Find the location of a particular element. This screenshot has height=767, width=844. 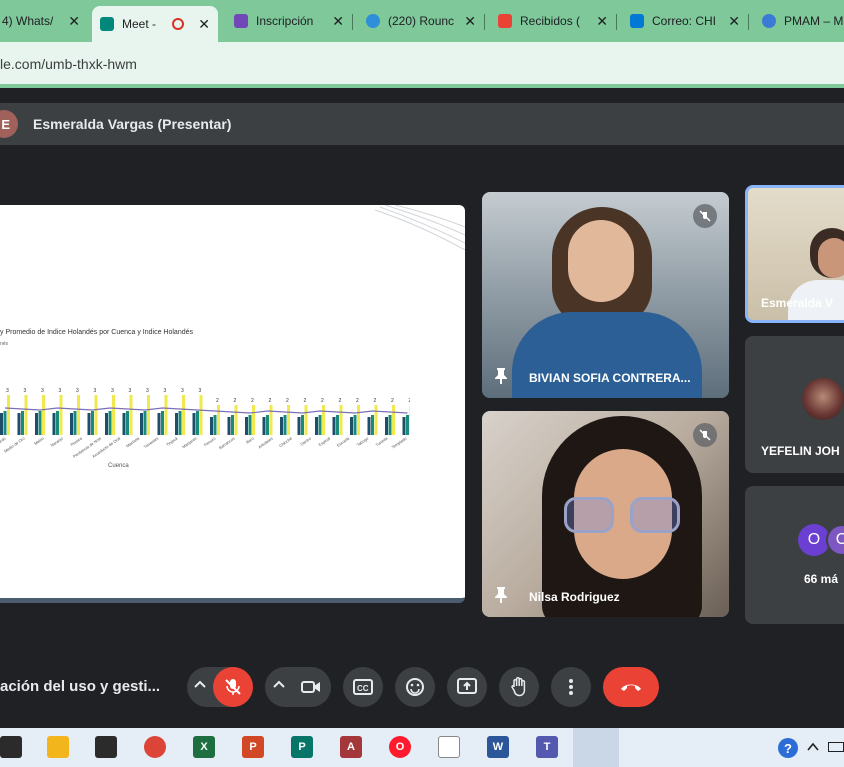

recording-icon is located at coordinates (178, 24).